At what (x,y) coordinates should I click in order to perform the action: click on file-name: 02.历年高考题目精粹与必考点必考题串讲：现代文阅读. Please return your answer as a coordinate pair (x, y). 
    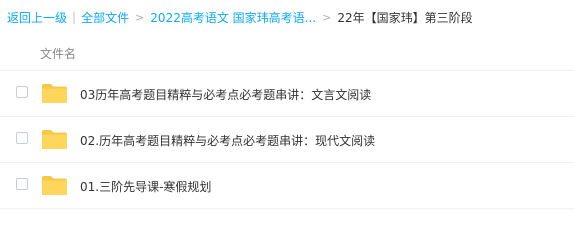
    Looking at the image, I should click on (227, 140).